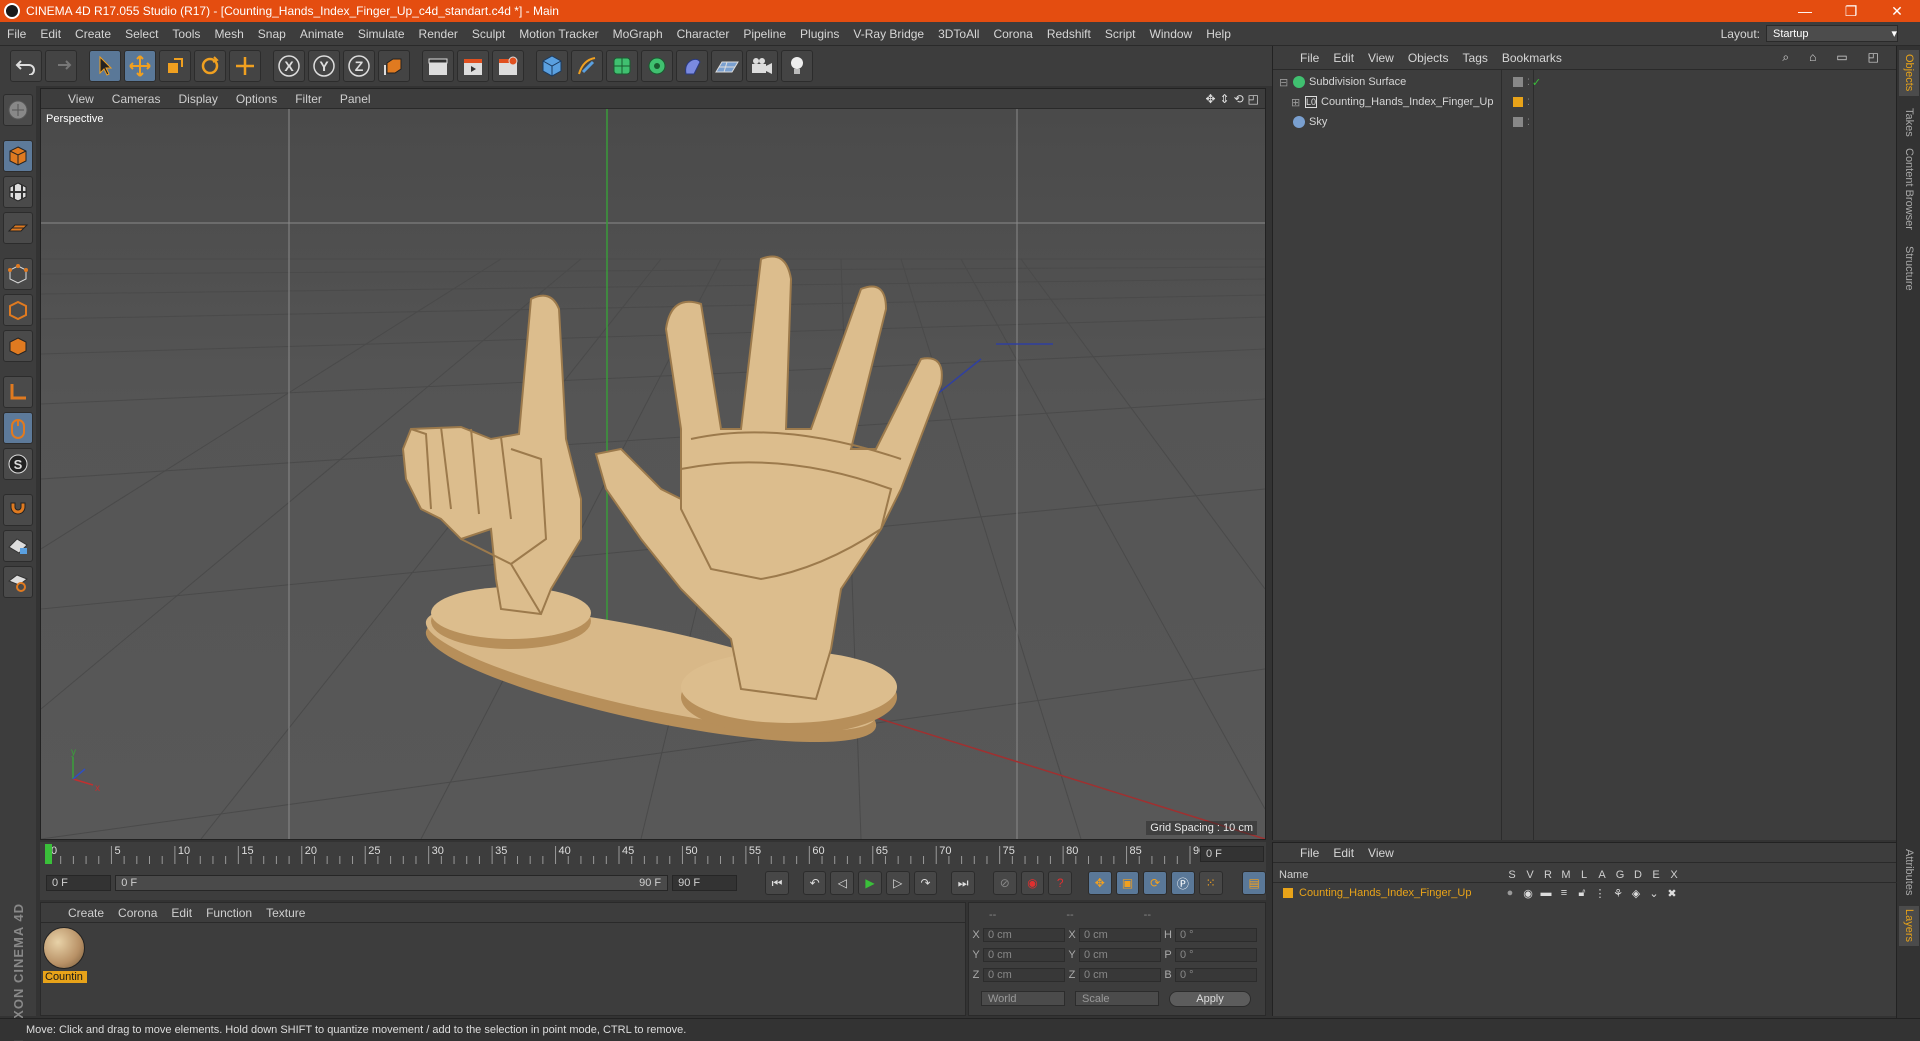 The width and height of the screenshot is (1920, 1041). What do you see at coordinates (18, 156) in the screenshot?
I see `model-mode-button` at bounding box center [18, 156].